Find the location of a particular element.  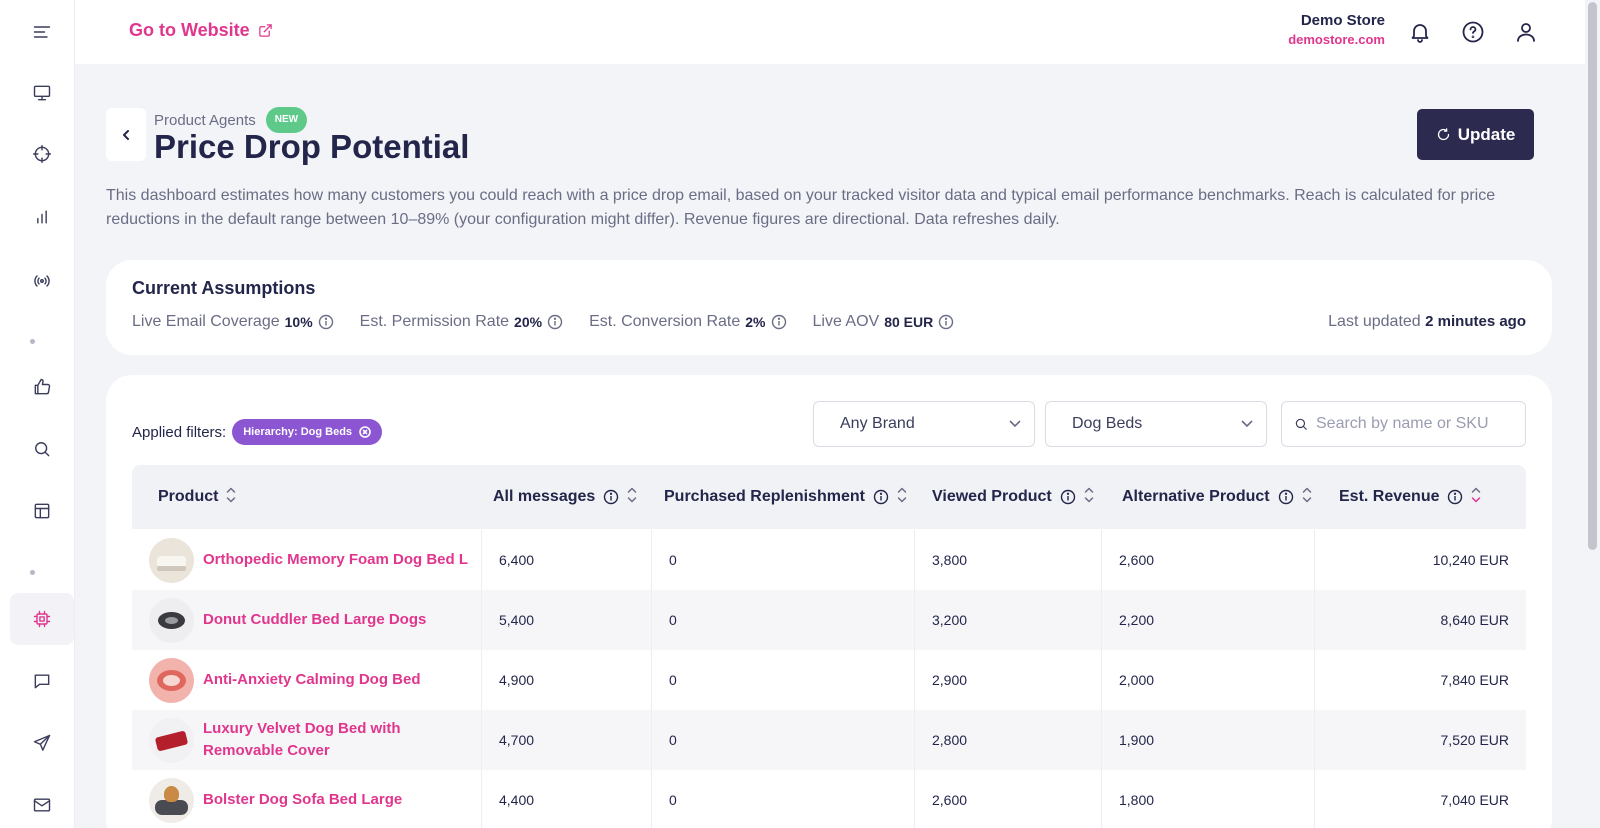

last-updated: Last updated 2 minutes ago is located at coordinates (1427, 322).